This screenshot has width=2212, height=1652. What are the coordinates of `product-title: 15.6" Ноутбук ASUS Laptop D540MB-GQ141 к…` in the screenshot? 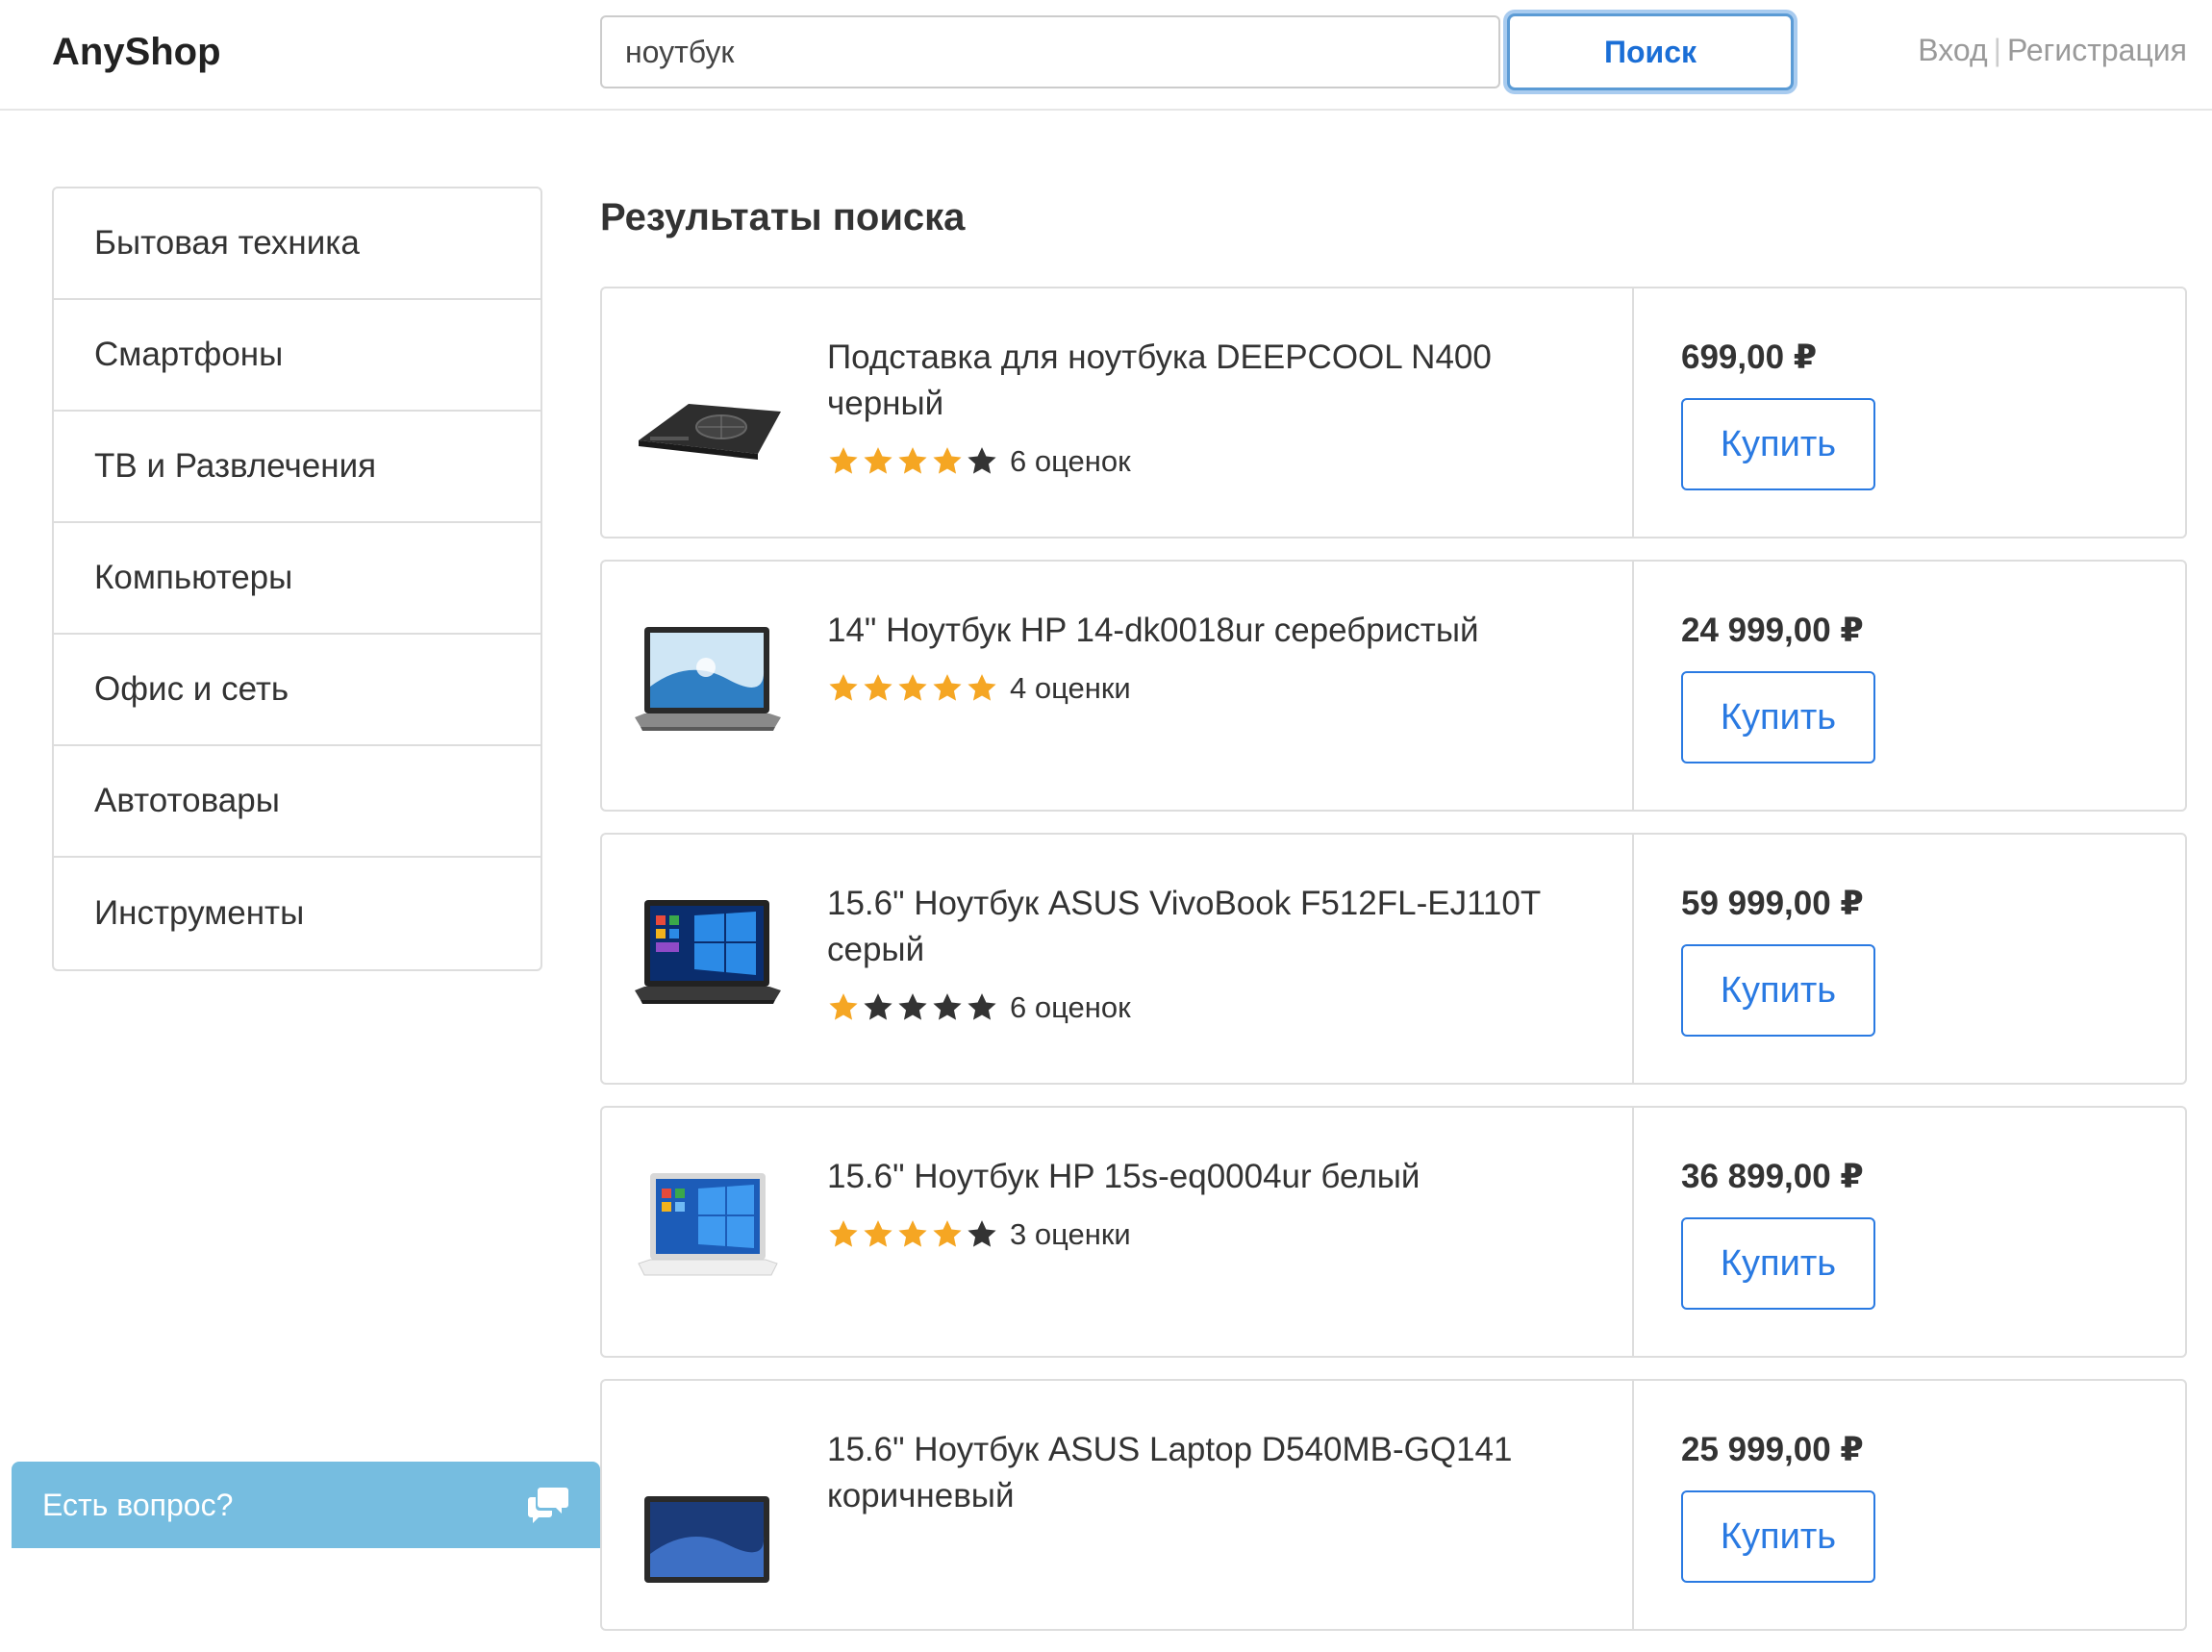 It's located at (1221, 1473).